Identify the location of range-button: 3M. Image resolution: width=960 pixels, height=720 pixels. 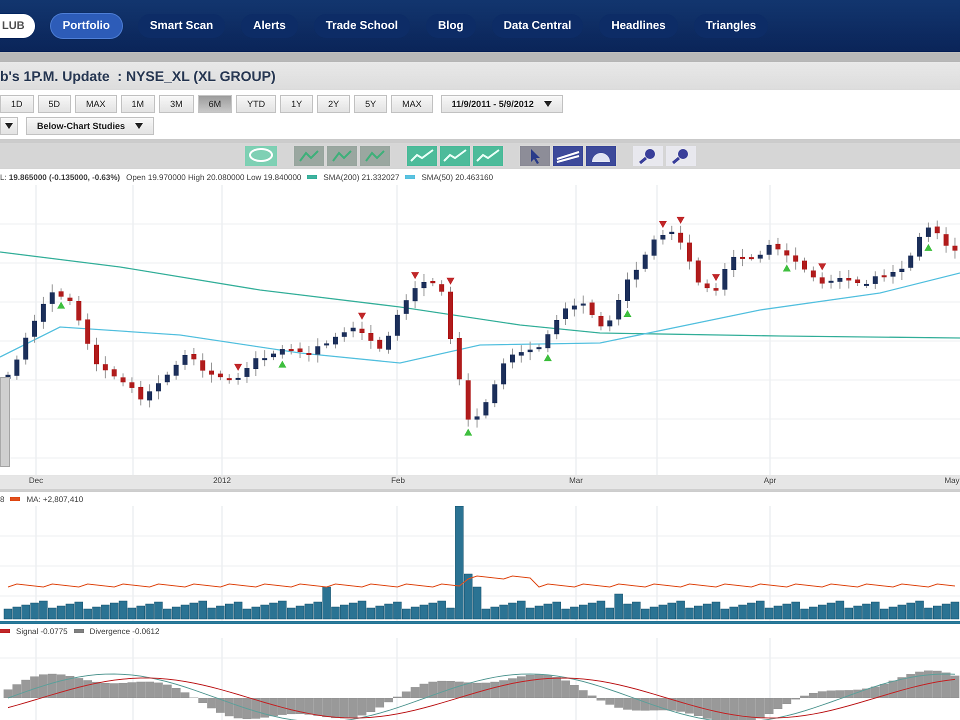
(176, 104).